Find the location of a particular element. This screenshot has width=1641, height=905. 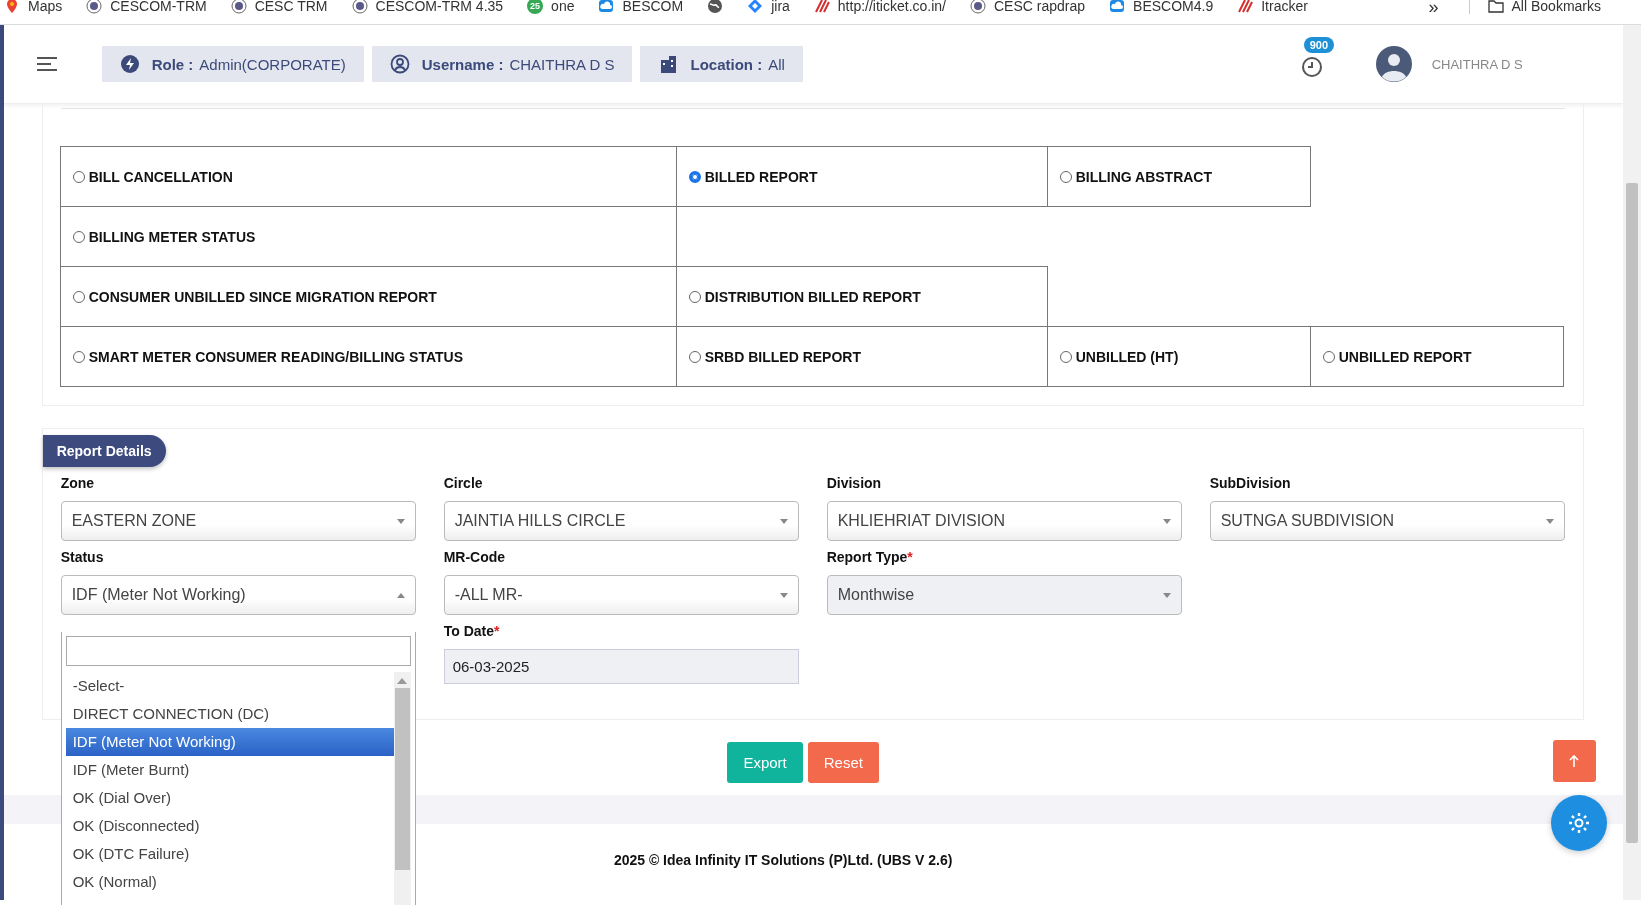

bookmark: http://iticket.co.in/ is located at coordinates (879, 7).